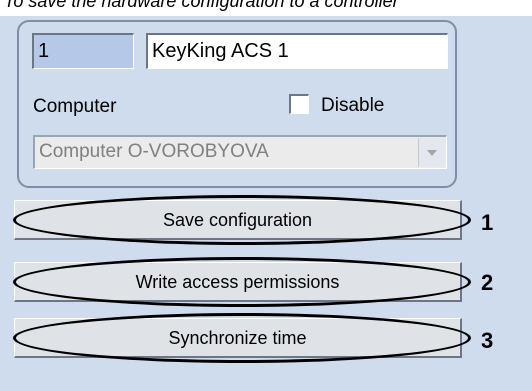 Image resolution: width=532 pixels, height=391 pixels. Describe the element at coordinates (237, 282) in the screenshot. I see `write-access-permissions-label: Write access permissions` at that location.